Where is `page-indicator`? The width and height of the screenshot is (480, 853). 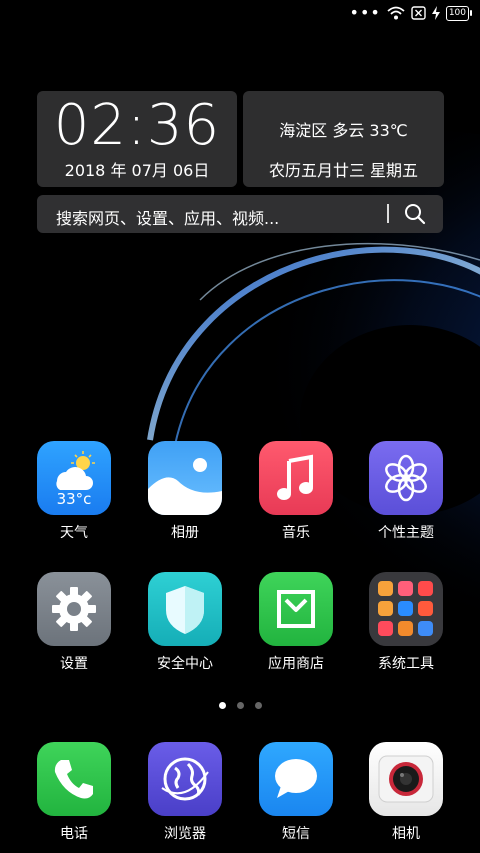 page-indicator is located at coordinates (240, 705).